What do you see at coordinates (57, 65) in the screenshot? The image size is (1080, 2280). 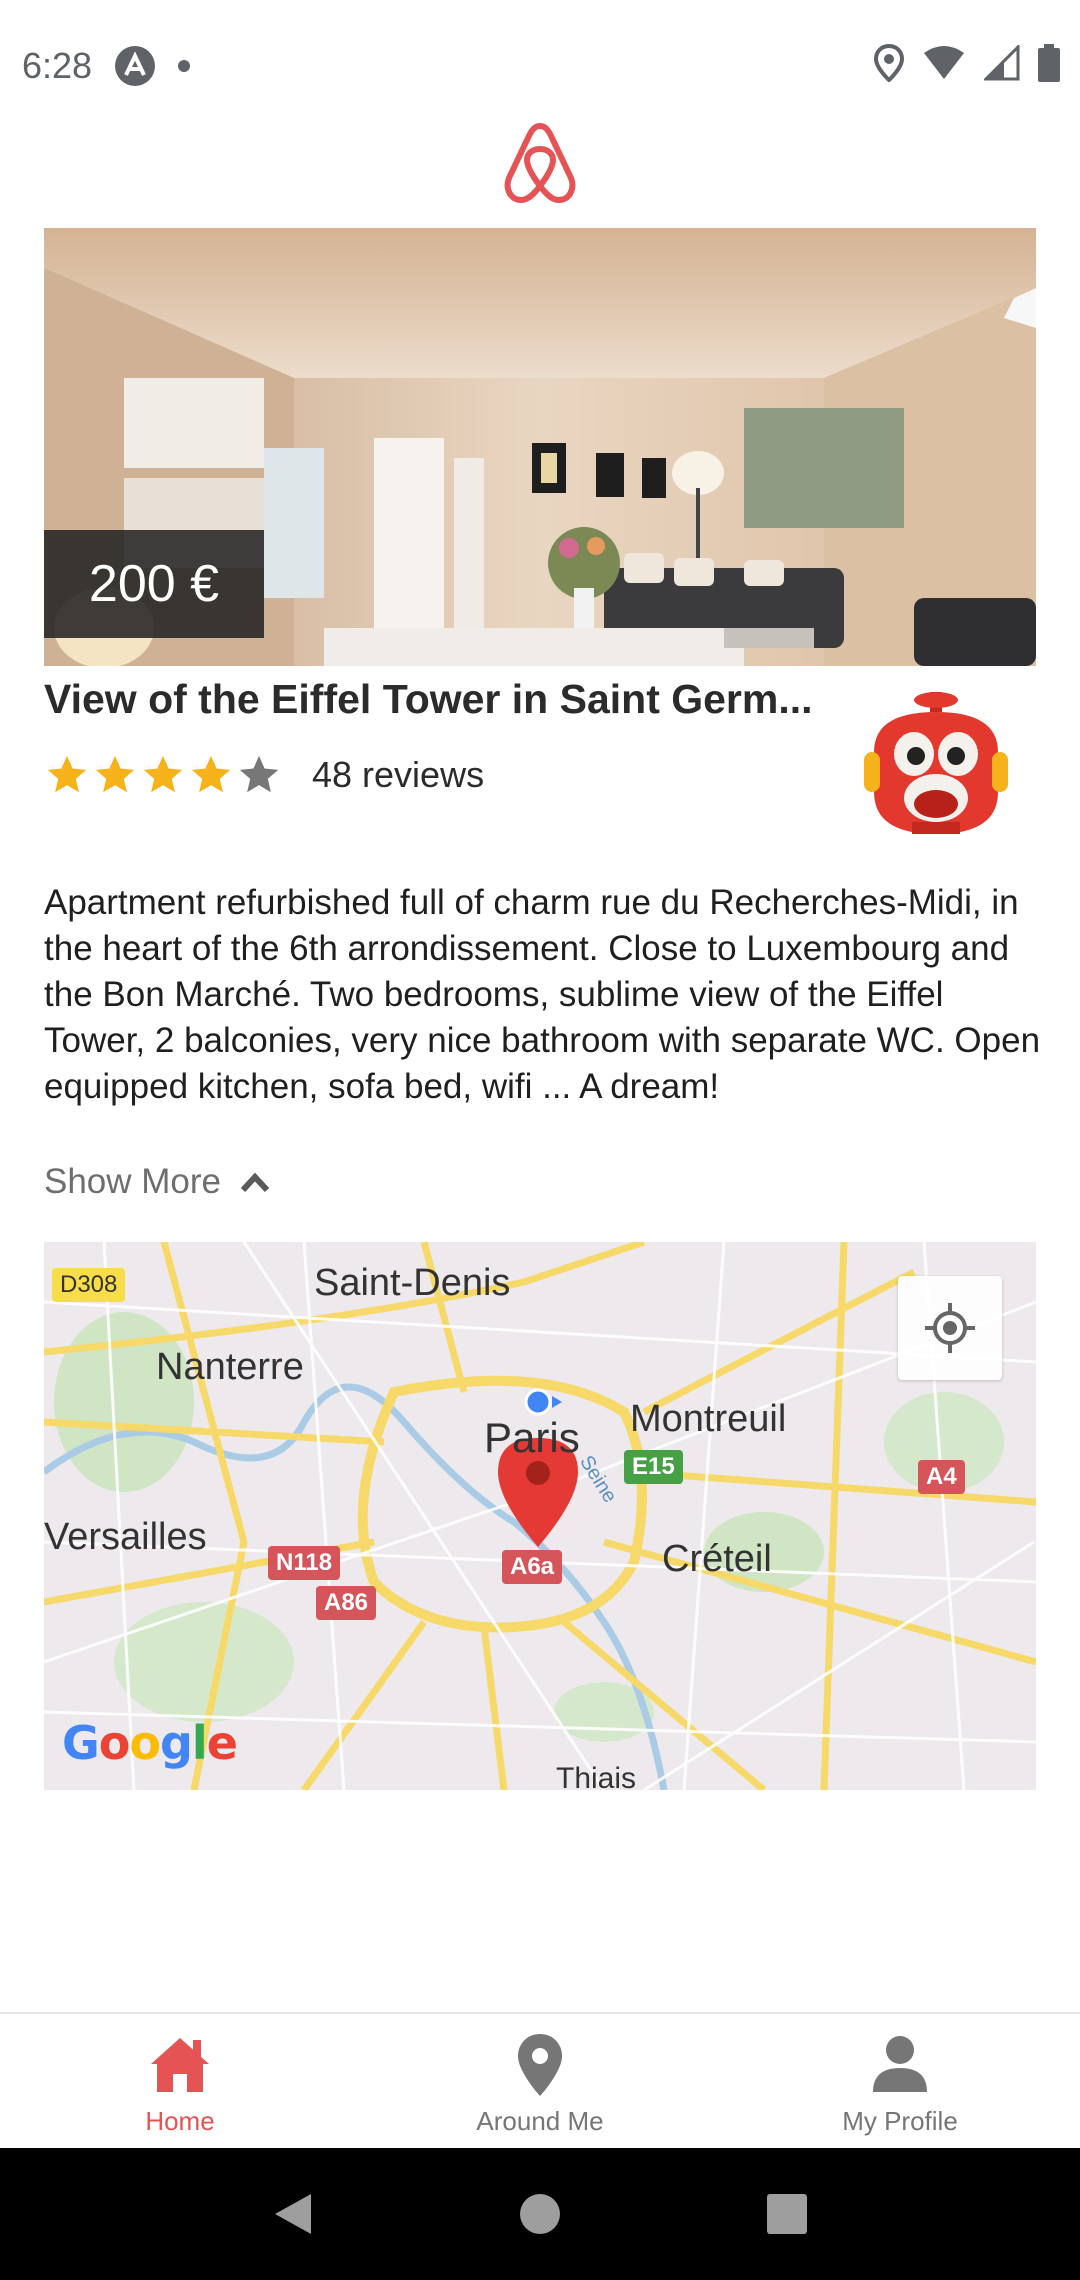 I see `status-time: 6:28` at bounding box center [57, 65].